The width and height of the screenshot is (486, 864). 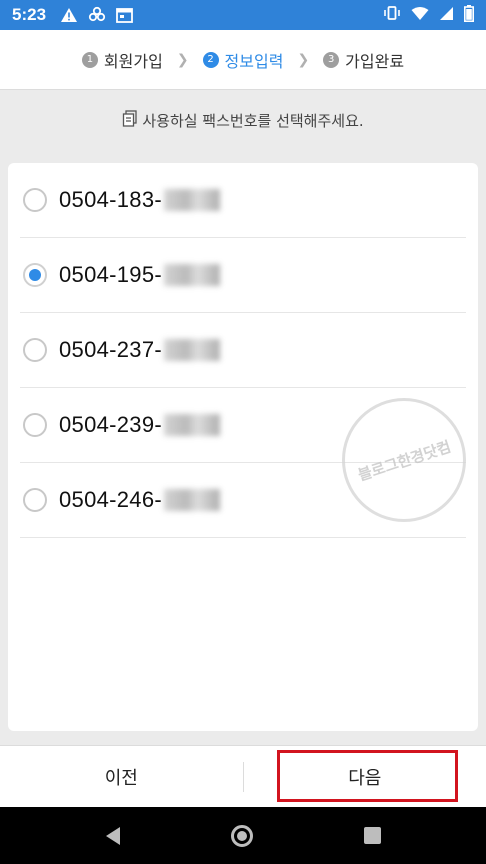 What do you see at coordinates (97, 15) in the screenshot?
I see `pinwheel-icon` at bounding box center [97, 15].